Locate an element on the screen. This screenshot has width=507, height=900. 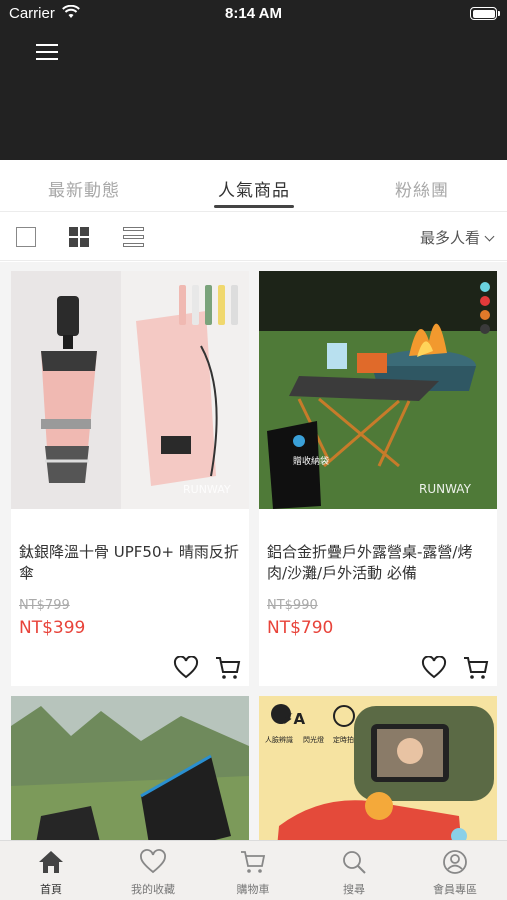
user-icon is located at coordinates (455, 862).